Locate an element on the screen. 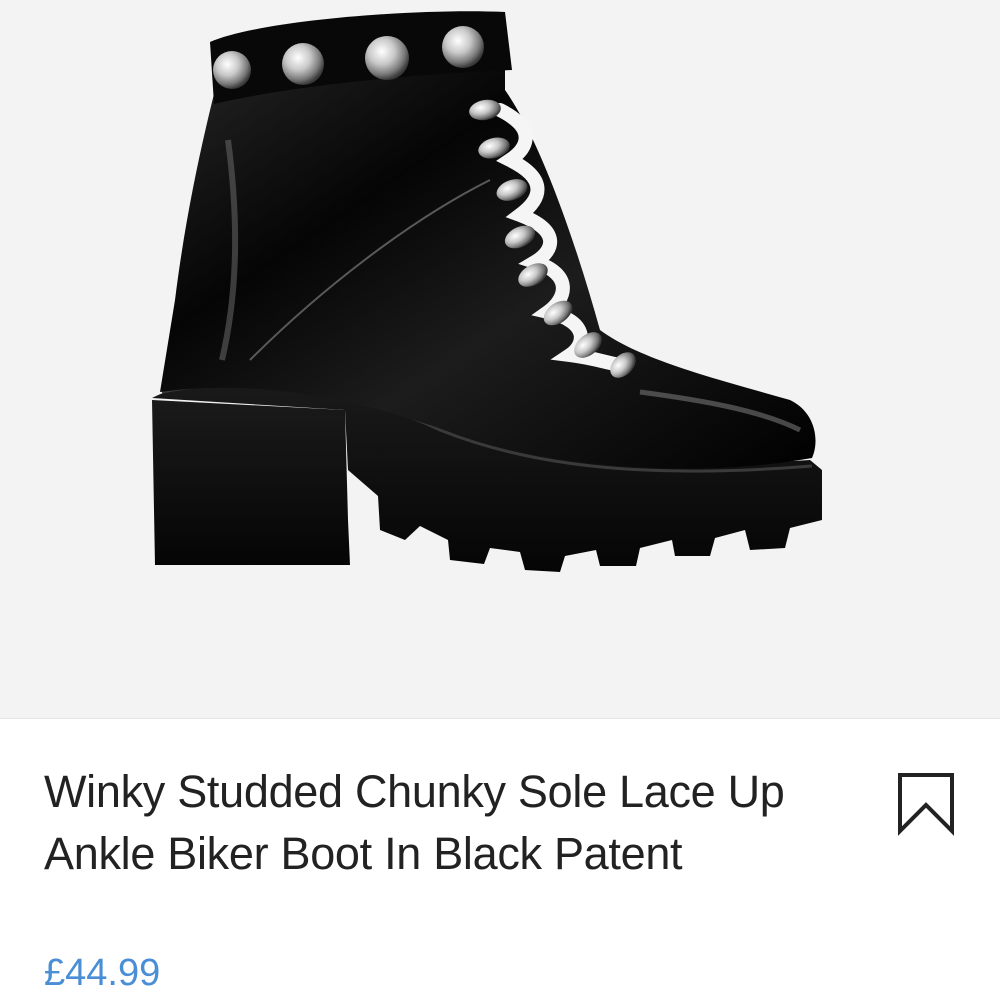 The width and height of the screenshot is (1000, 1000). product-price: £44.99 is located at coordinates (102, 973).